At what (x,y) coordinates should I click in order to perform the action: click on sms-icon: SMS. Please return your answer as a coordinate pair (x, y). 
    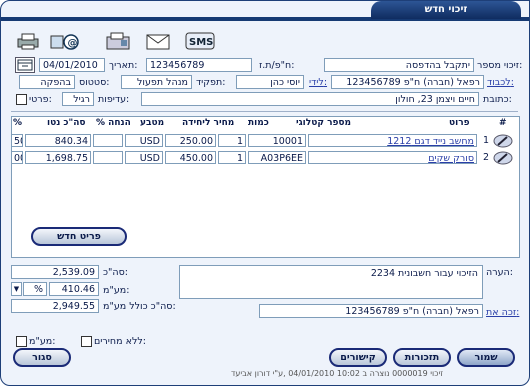
    Looking at the image, I should click on (200, 41).